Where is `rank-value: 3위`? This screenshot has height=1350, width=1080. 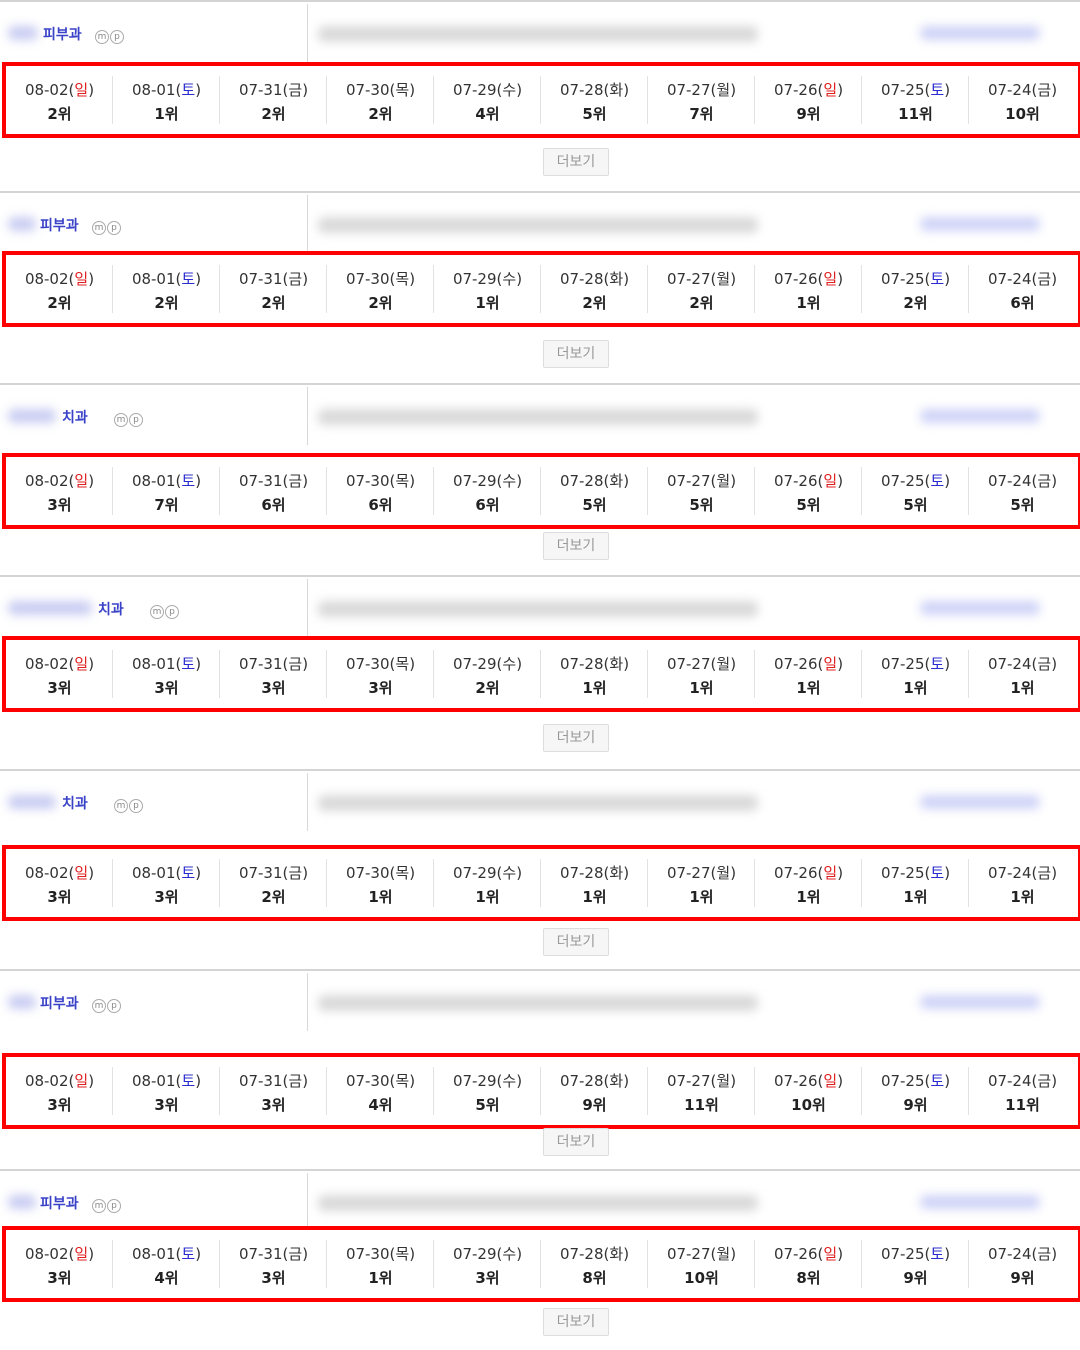 rank-value: 3위 is located at coordinates (59, 688).